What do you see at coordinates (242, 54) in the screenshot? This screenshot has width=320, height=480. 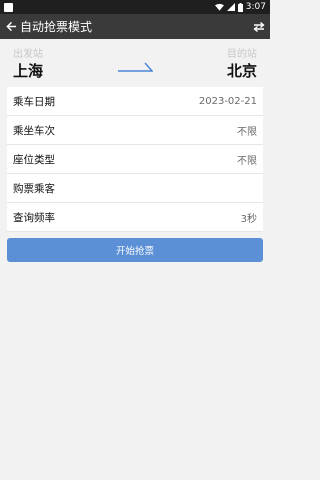 I see `arrival-label: 目的站` at bounding box center [242, 54].